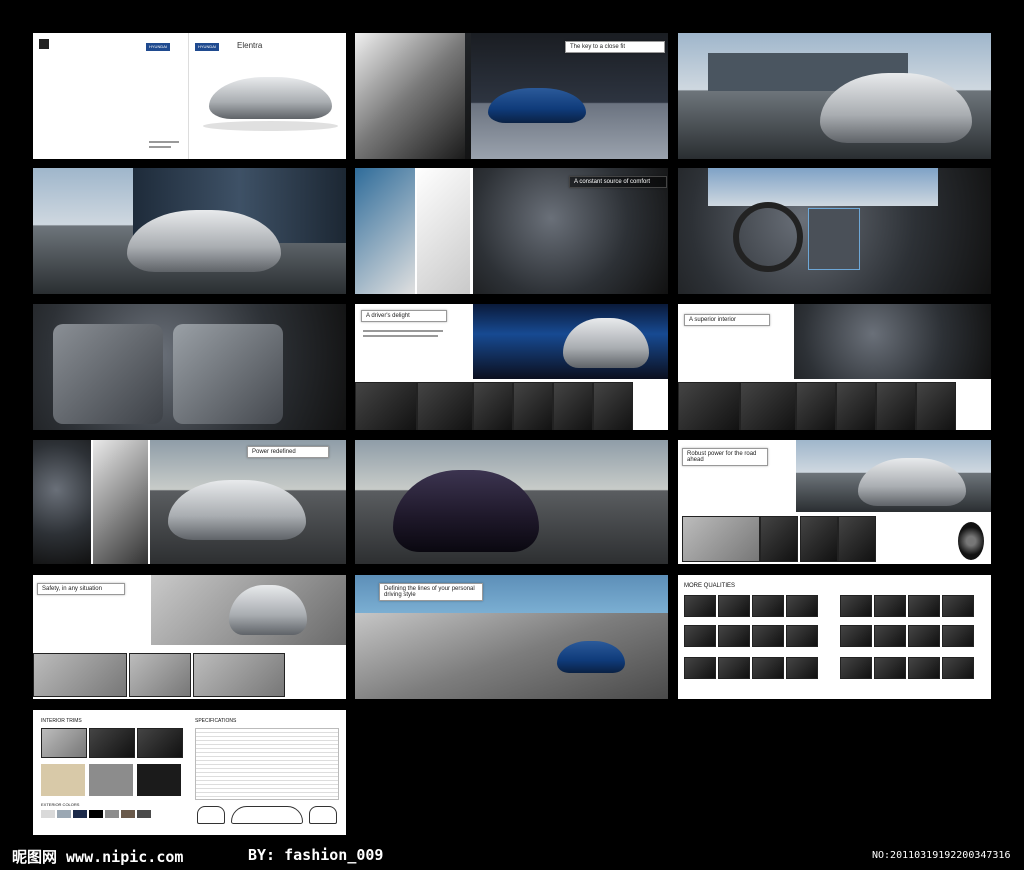 This screenshot has width=1024, height=870. What do you see at coordinates (112, 743) in the screenshot?
I see `seat-trim-thumb` at bounding box center [112, 743].